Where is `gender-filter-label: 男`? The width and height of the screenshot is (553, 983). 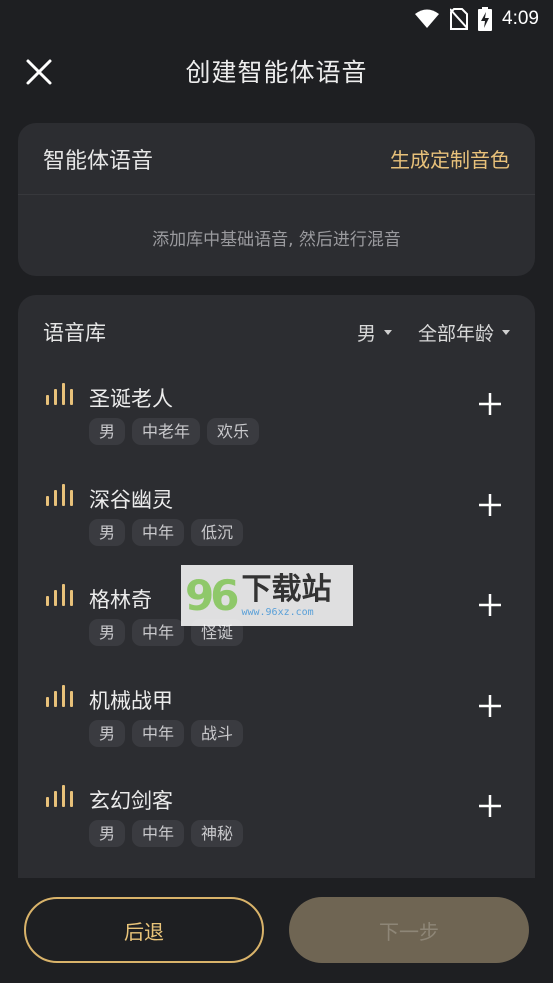
gender-filter-label: 男 is located at coordinates (366, 333).